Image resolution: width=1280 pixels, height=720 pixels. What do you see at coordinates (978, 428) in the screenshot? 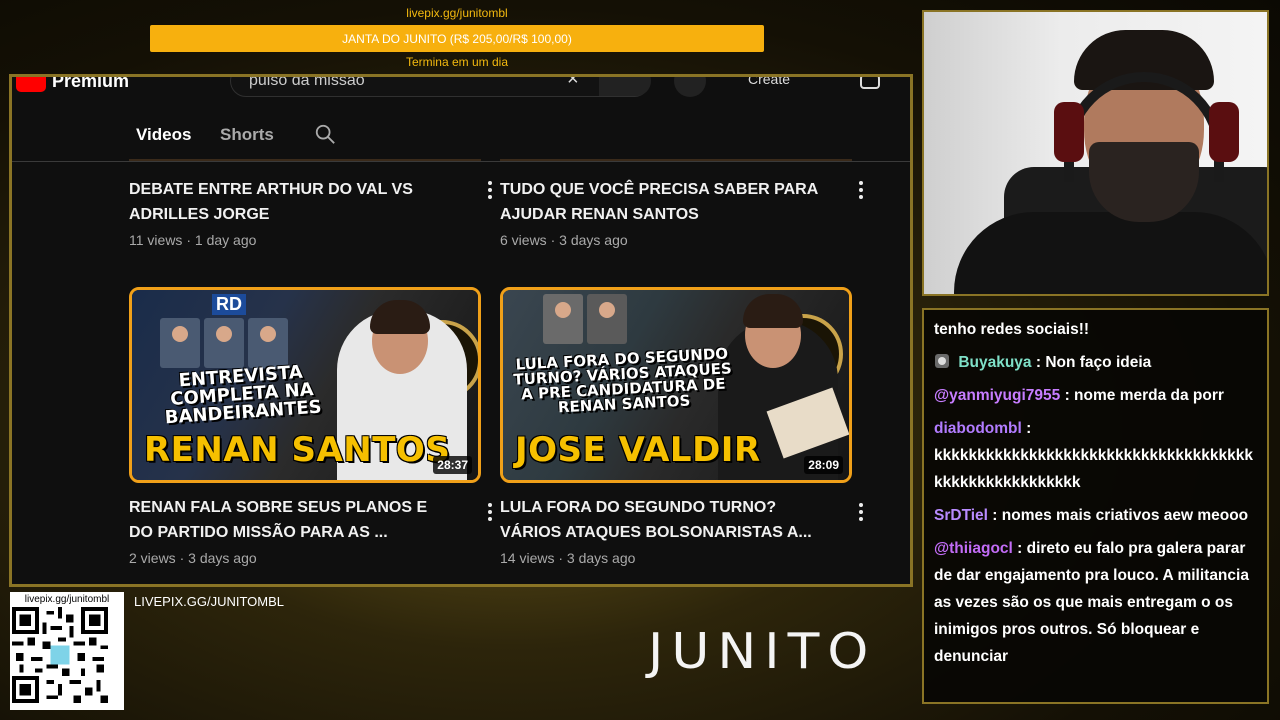
I see `chat-username: diabodombl` at bounding box center [978, 428].